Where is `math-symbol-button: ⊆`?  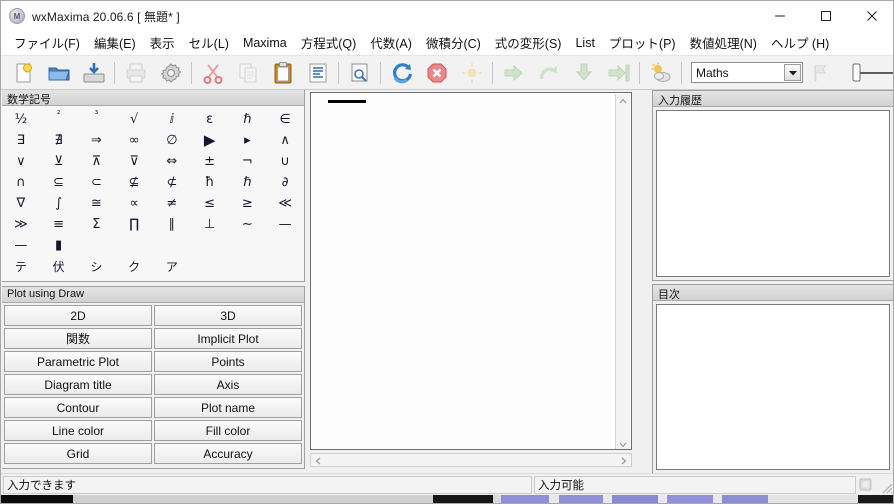 math-symbol-button: ⊆ is located at coordinates (59, 182).